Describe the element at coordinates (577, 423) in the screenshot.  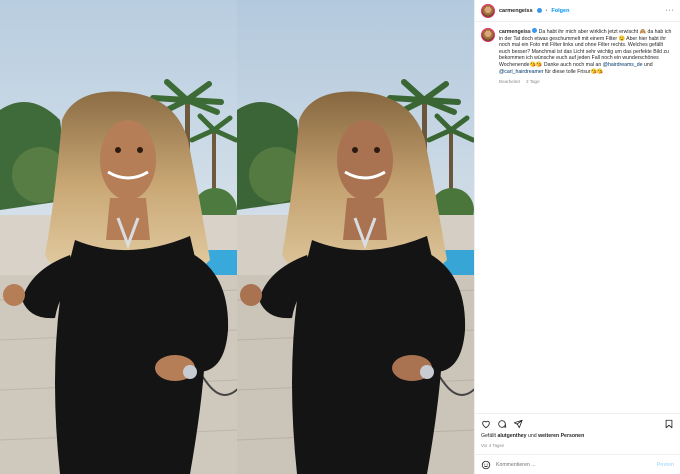
I see `action-bar` at that location.